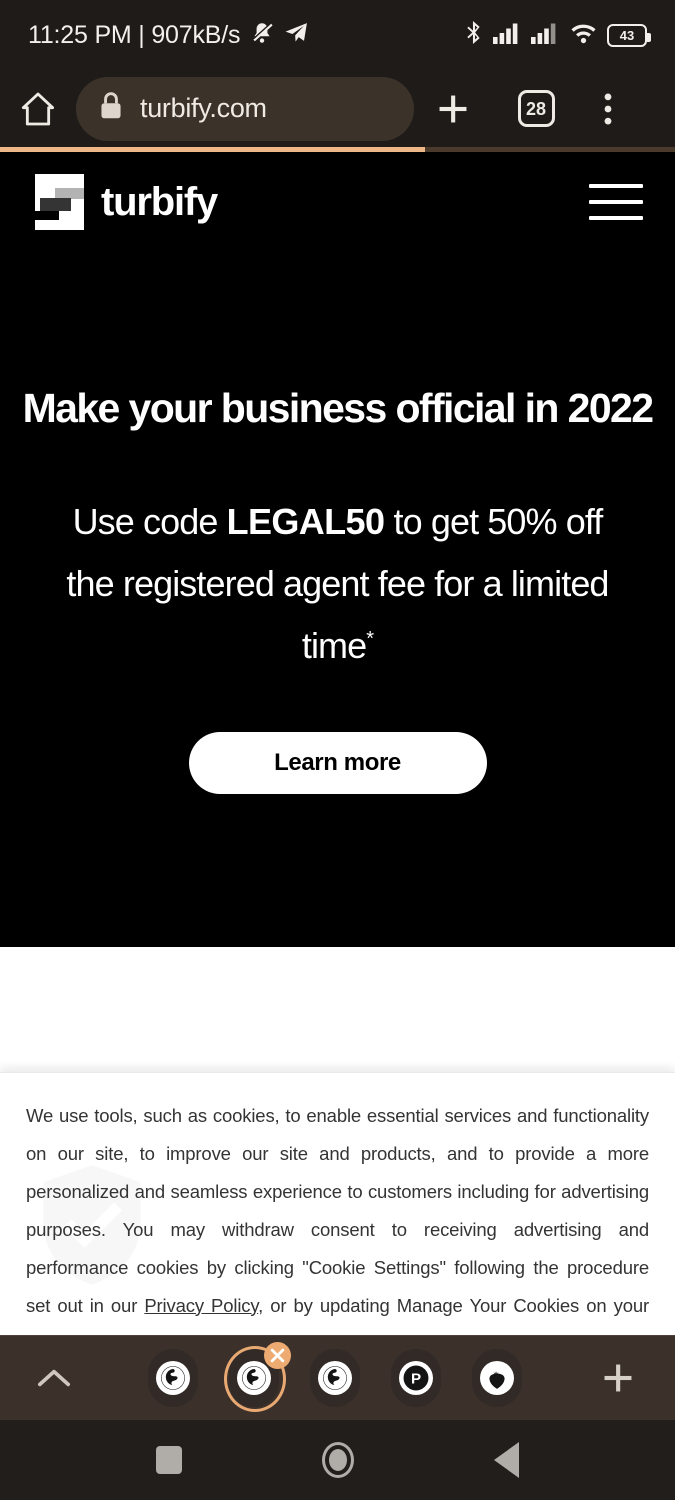 The height and width of the screenshot is (1500, 675). What do you see at coordinates (159, 201) in the screenshot?
I see `brand-name: turbify` at bounding box center [159, 201].